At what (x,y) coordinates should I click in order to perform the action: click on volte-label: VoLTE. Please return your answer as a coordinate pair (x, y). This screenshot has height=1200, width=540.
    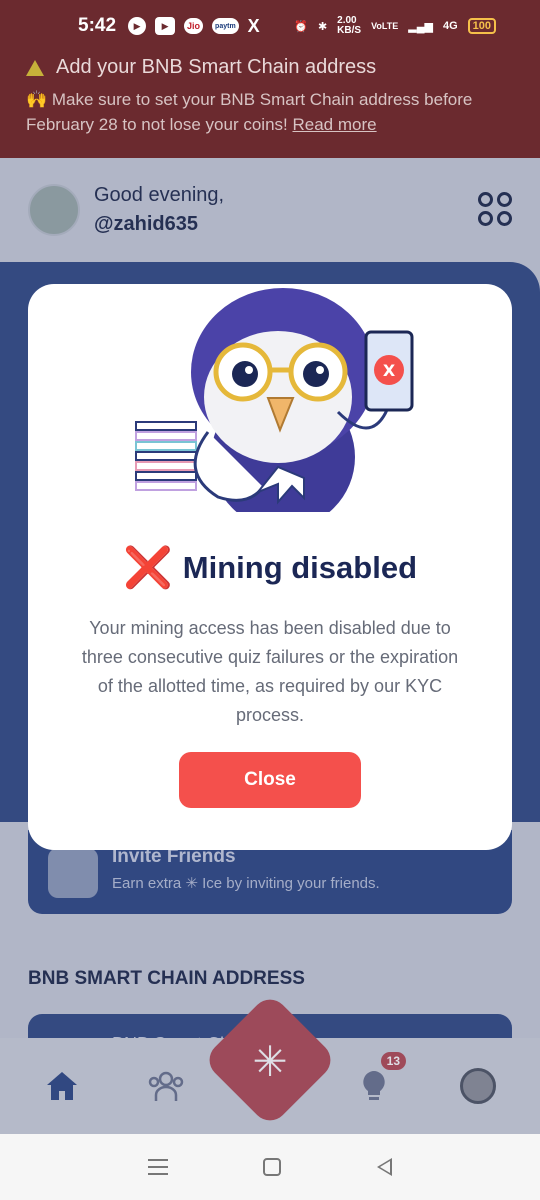
    Looking at the image, I should click on (385, 26).